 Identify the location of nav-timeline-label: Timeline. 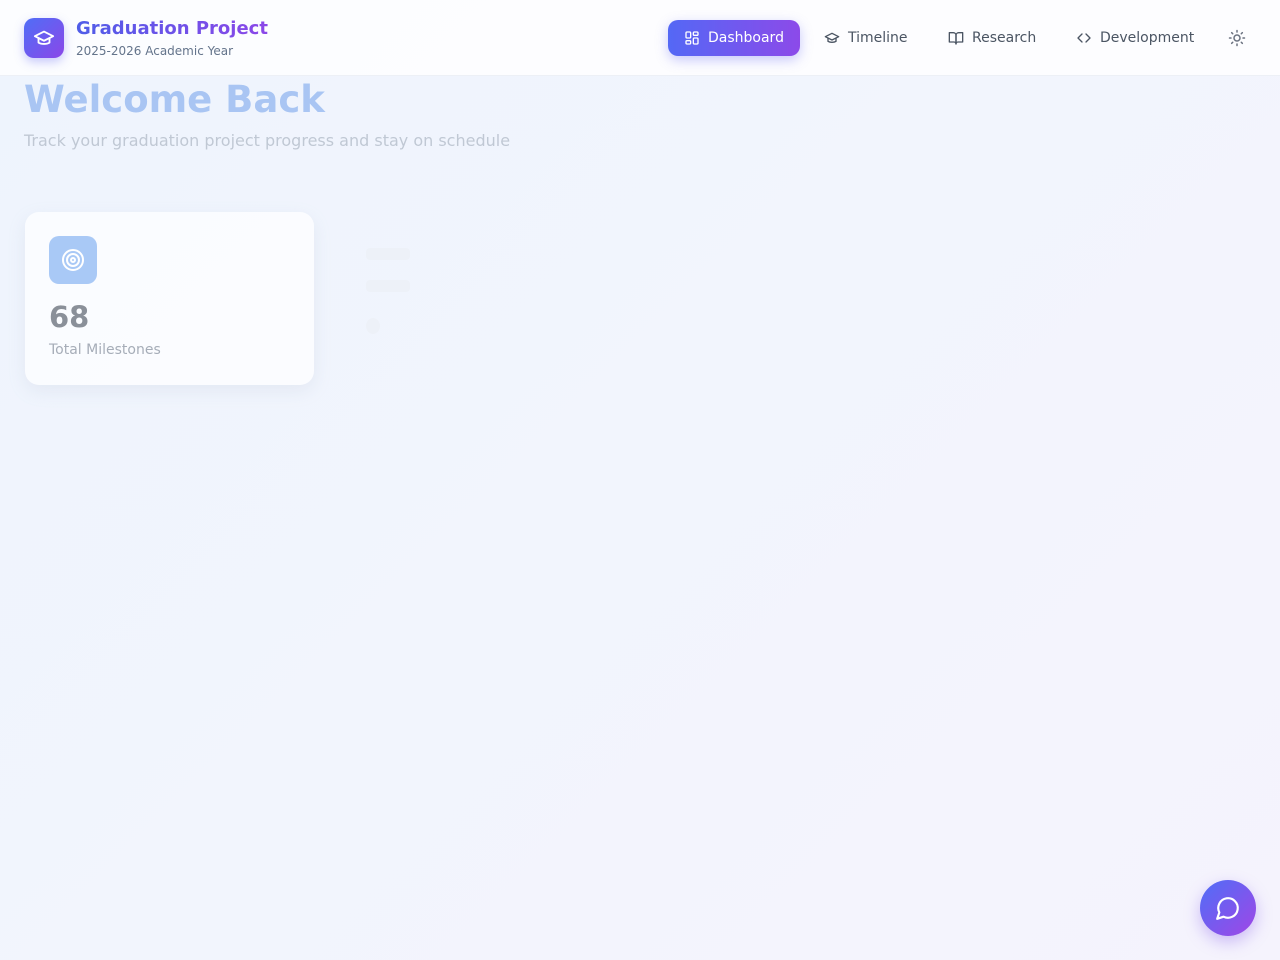
(878, 38).